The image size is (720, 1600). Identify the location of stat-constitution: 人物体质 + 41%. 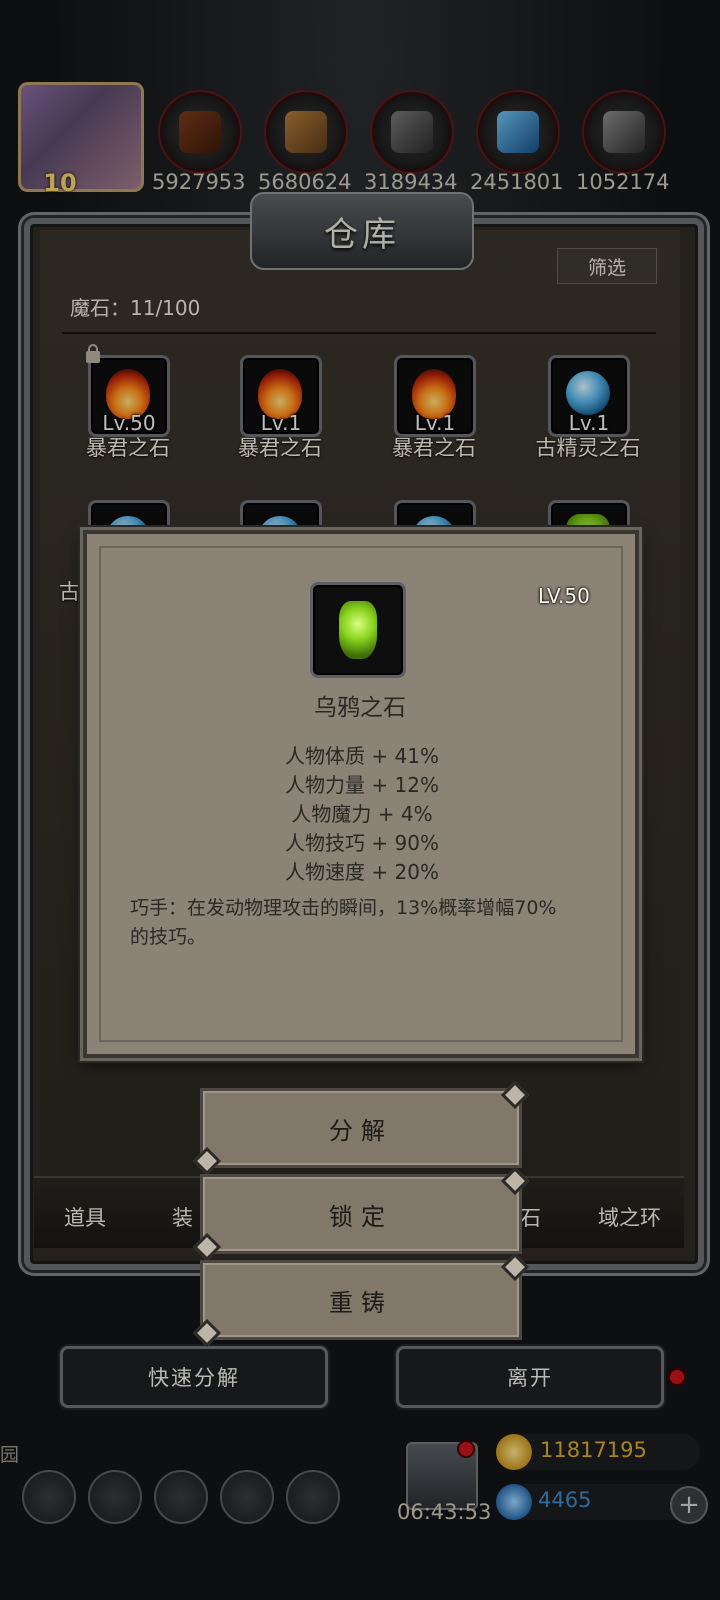
(362, 756).